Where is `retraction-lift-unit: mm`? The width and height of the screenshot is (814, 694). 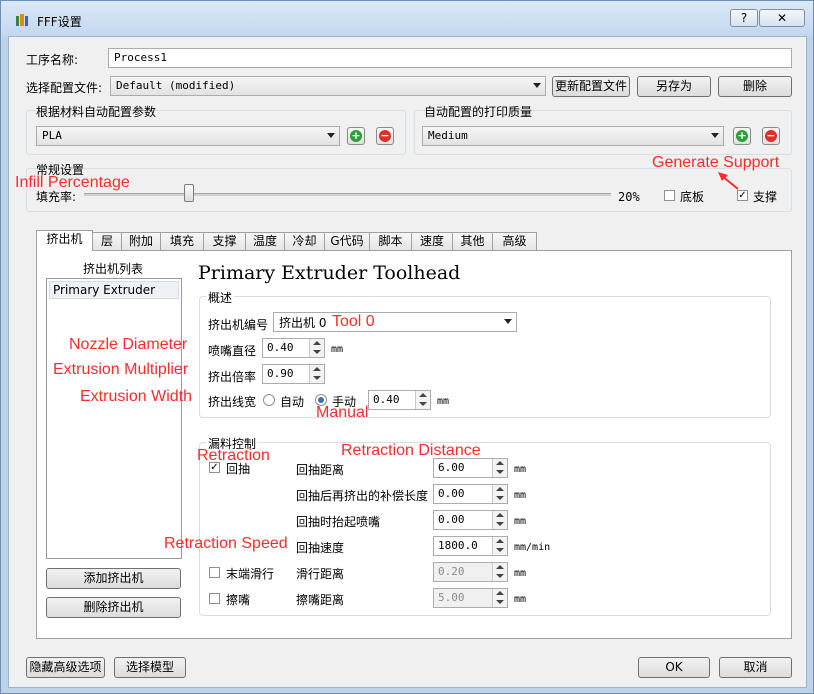 retraction-lift-unit: mm is located at coordinates (520, 521).